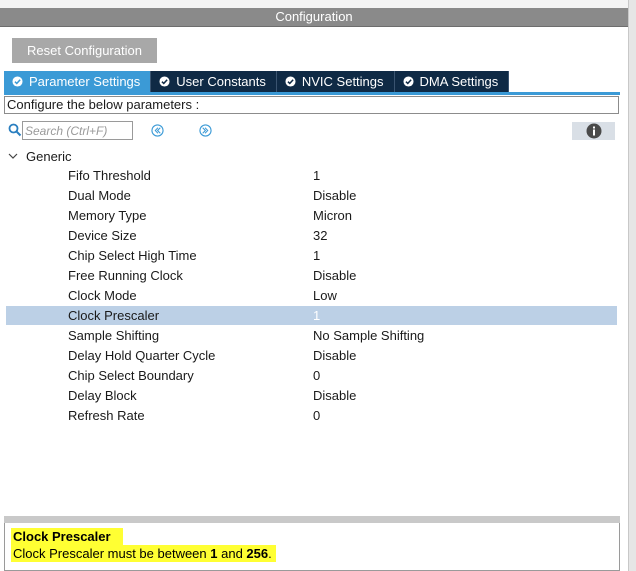 The width and height of the screenshot is (636, 571). Describe the element at coordinates (257, 553) in the screenshot. I see `description-max: 256` at that location.